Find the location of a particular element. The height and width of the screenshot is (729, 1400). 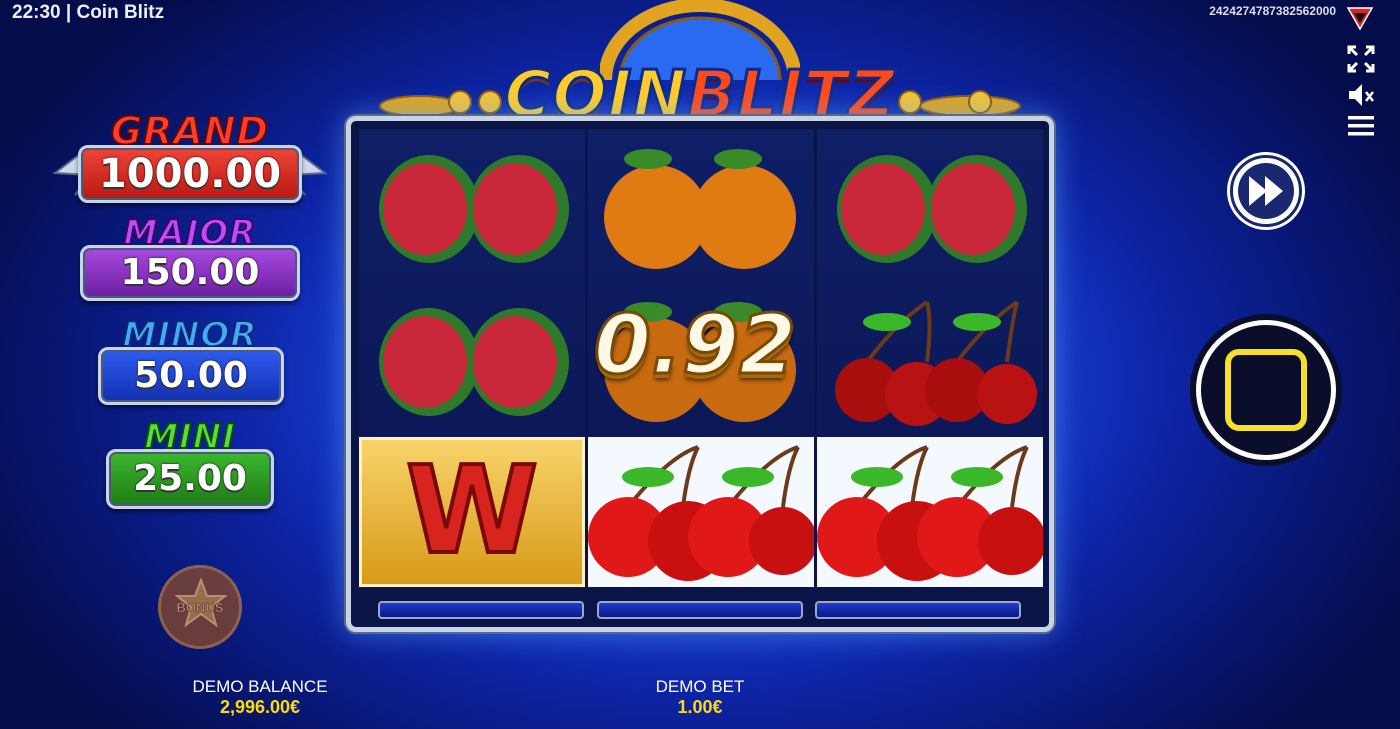

fast-forward-icon is located at coordinates (1266, 191).